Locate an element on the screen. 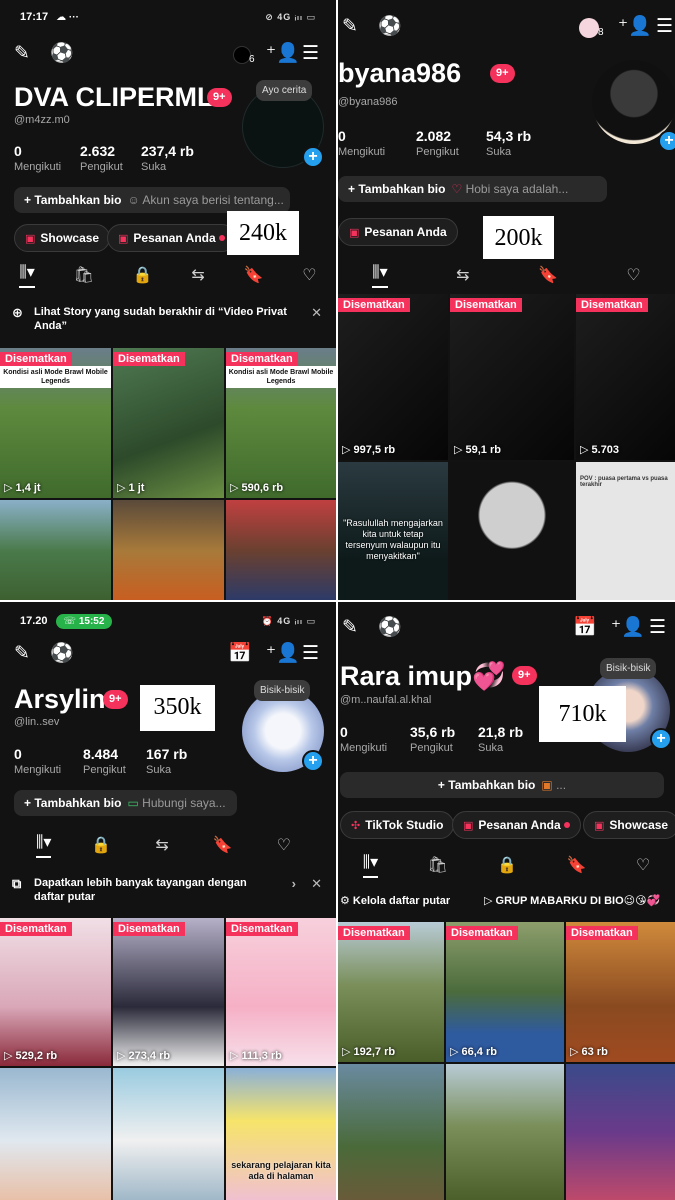  video-tile: Disematkan 63 rb is located at coordinates (620, 992).